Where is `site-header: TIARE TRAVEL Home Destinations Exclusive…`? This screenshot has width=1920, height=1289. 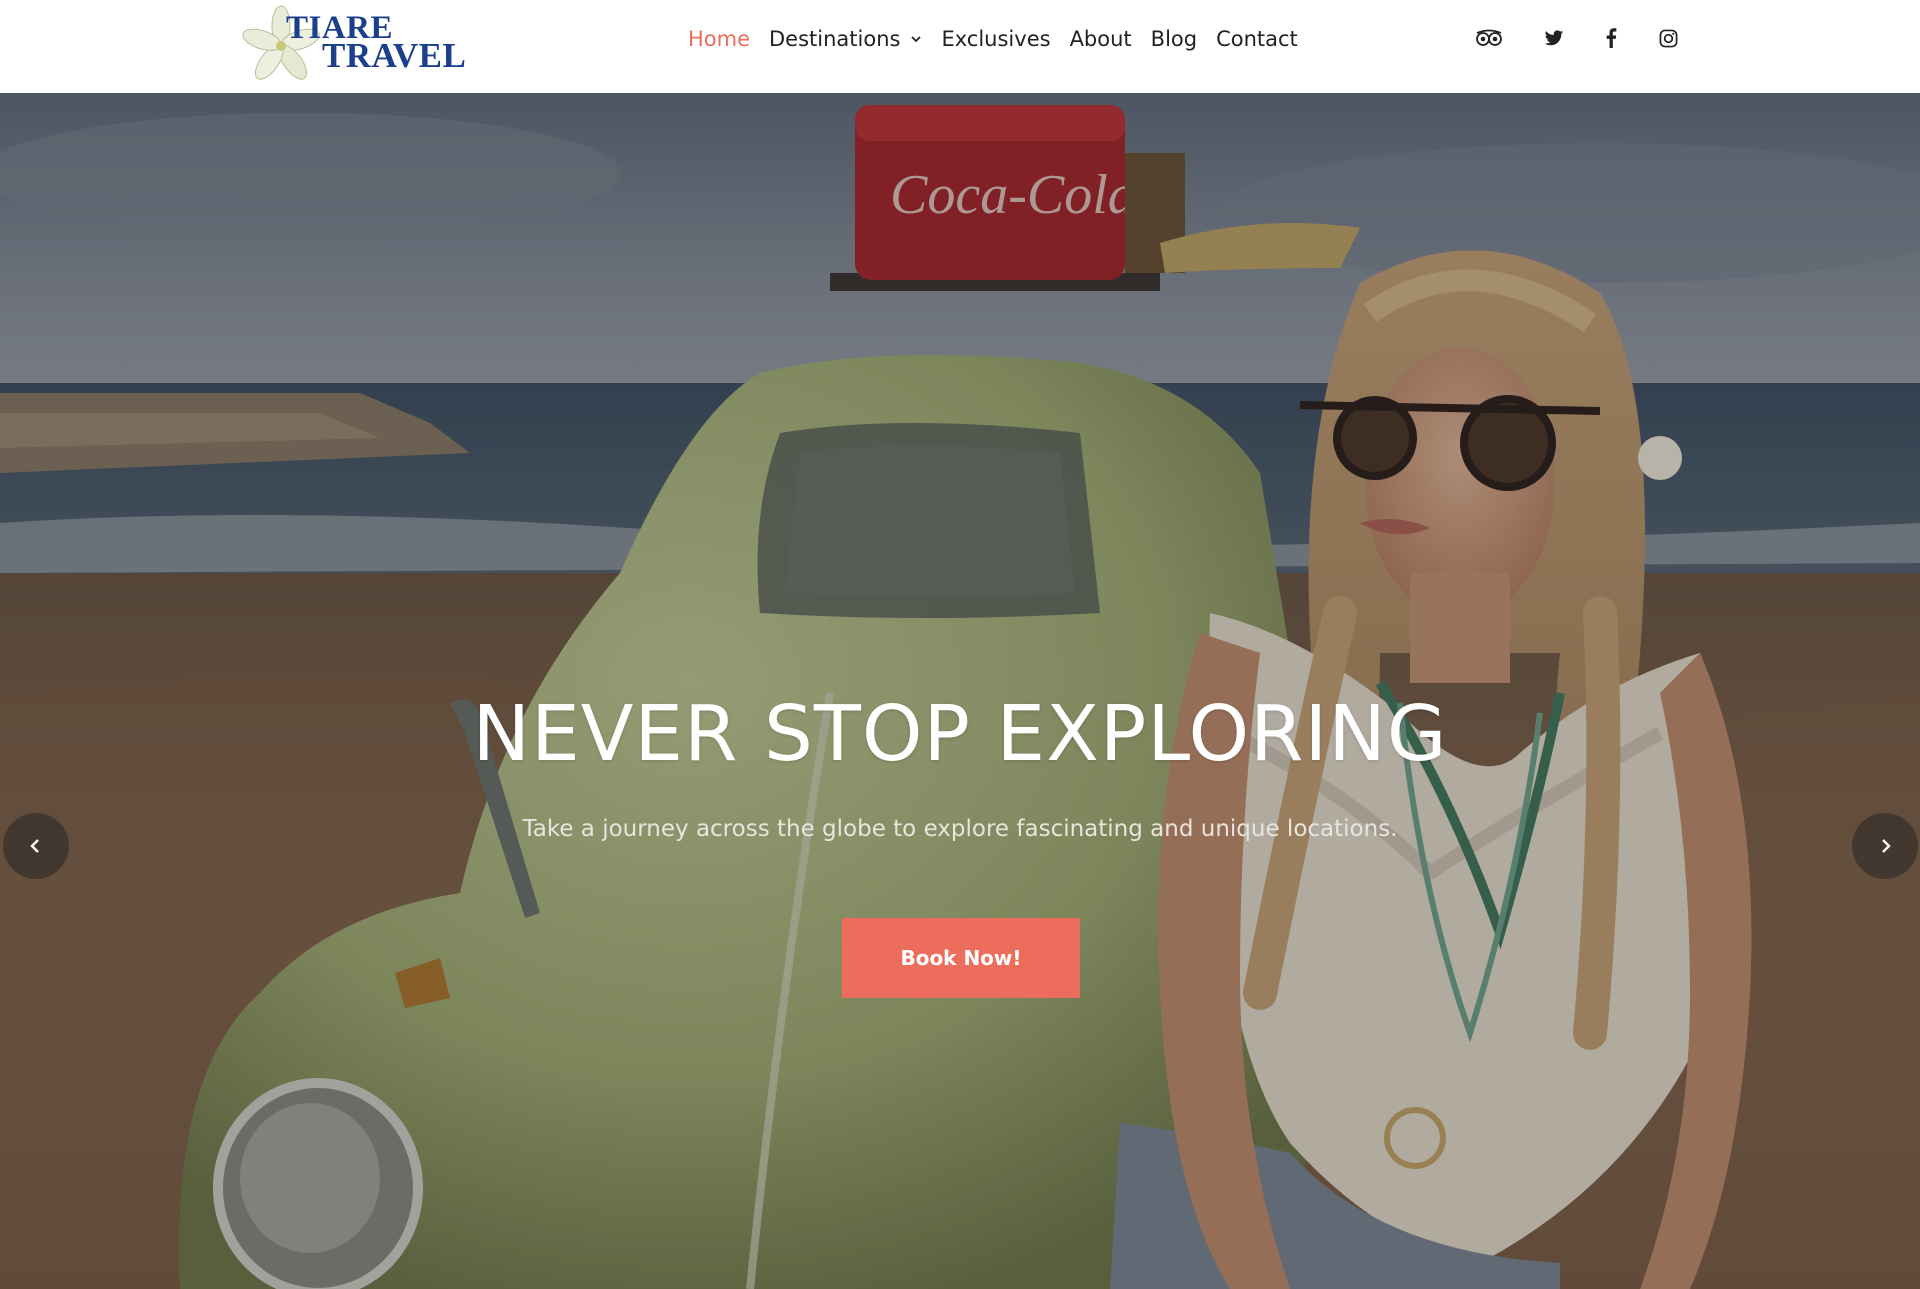 site-header: TIARE TRAVEL Home Destinations Exclusive… is located at coordinates (960, 46).